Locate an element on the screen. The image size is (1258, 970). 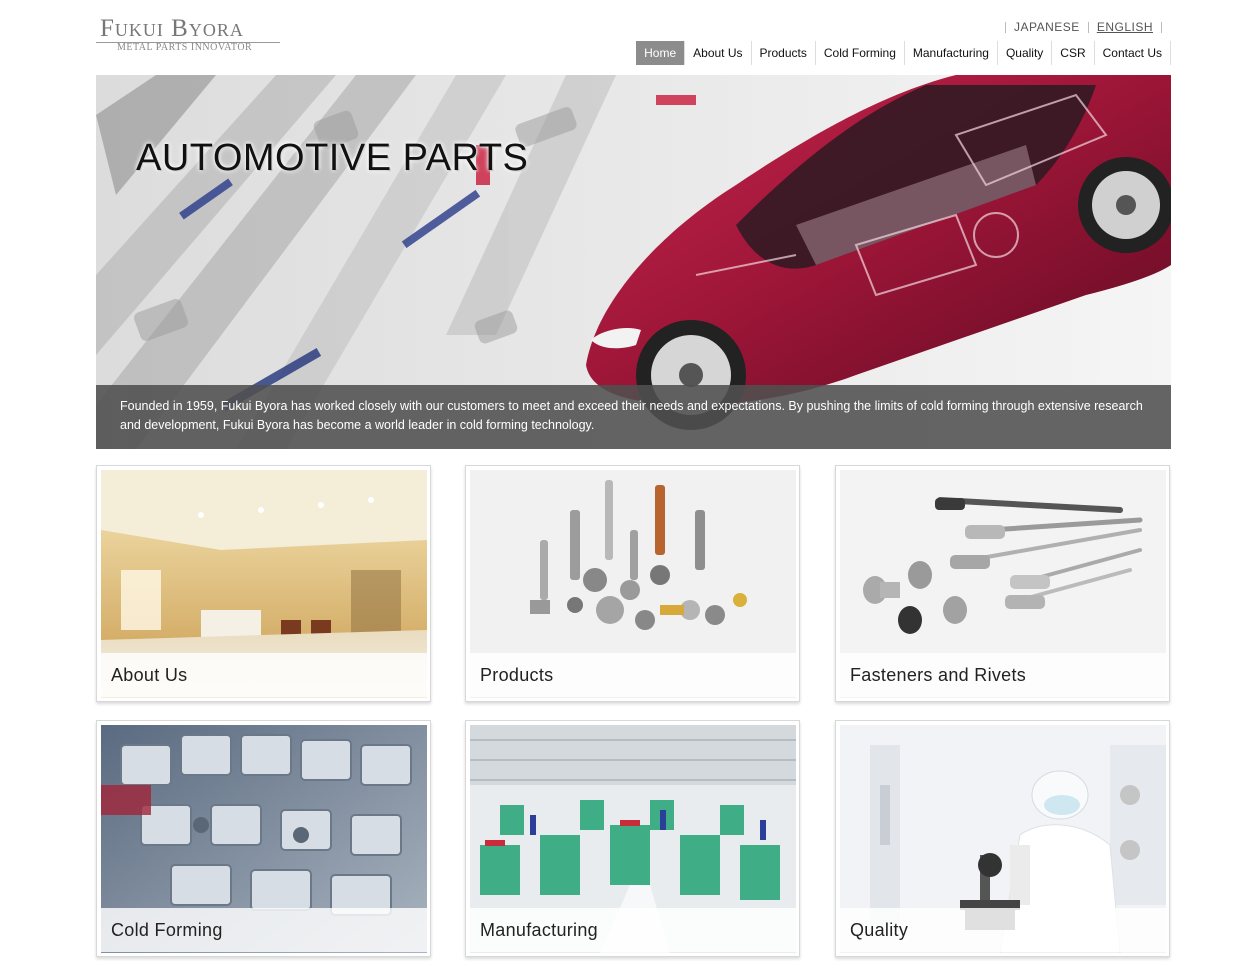
nav-quality: Quality is located at coordinates (1023, 53).